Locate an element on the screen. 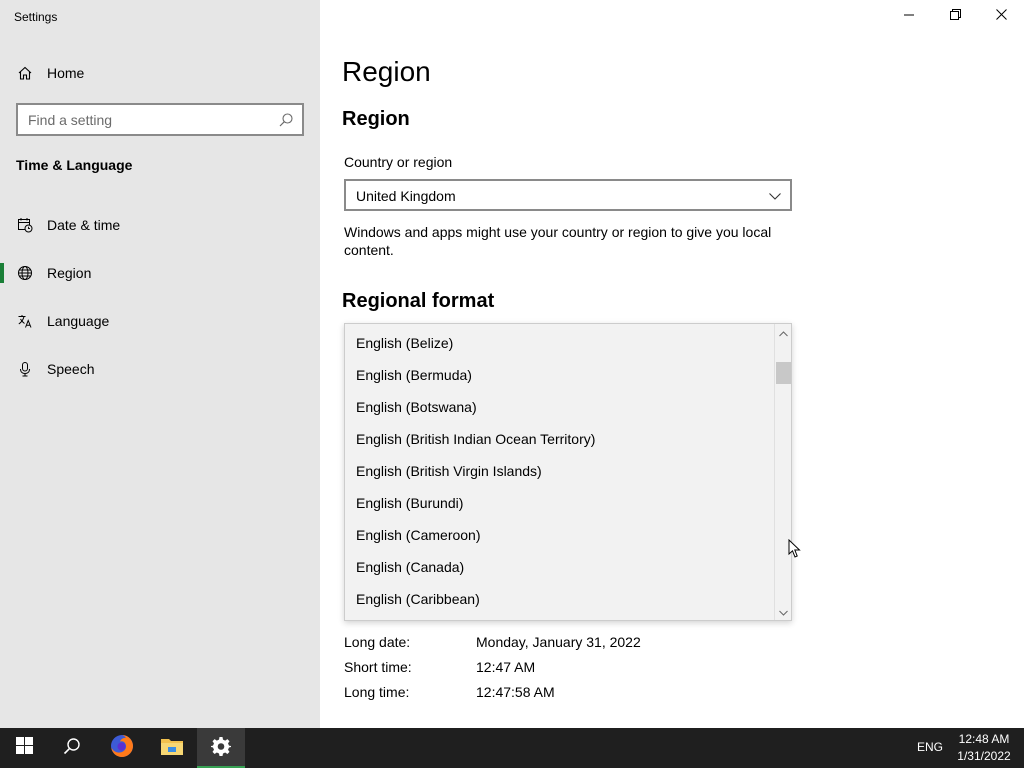 This screenshot has width=1024, height=768. format-info-label: Short time: is located at coordinates (378, 667).